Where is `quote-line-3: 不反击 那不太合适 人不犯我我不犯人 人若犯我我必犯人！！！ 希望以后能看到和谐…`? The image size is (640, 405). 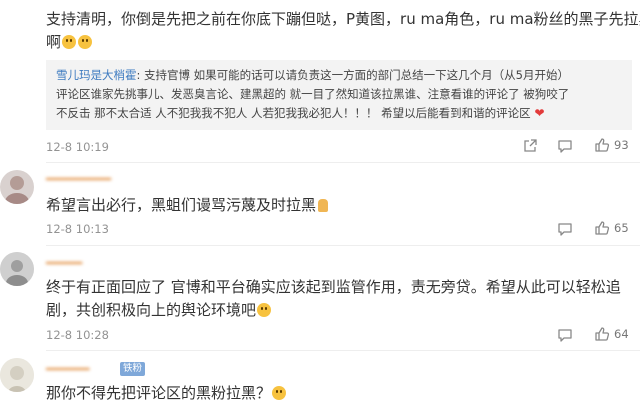
quote-line-3: 不反击 那不太合适 人不犯我我不犯人 人若犯我我必犯人！！！ 希望以后能看到和谐… is located at coordinates (300, 113).